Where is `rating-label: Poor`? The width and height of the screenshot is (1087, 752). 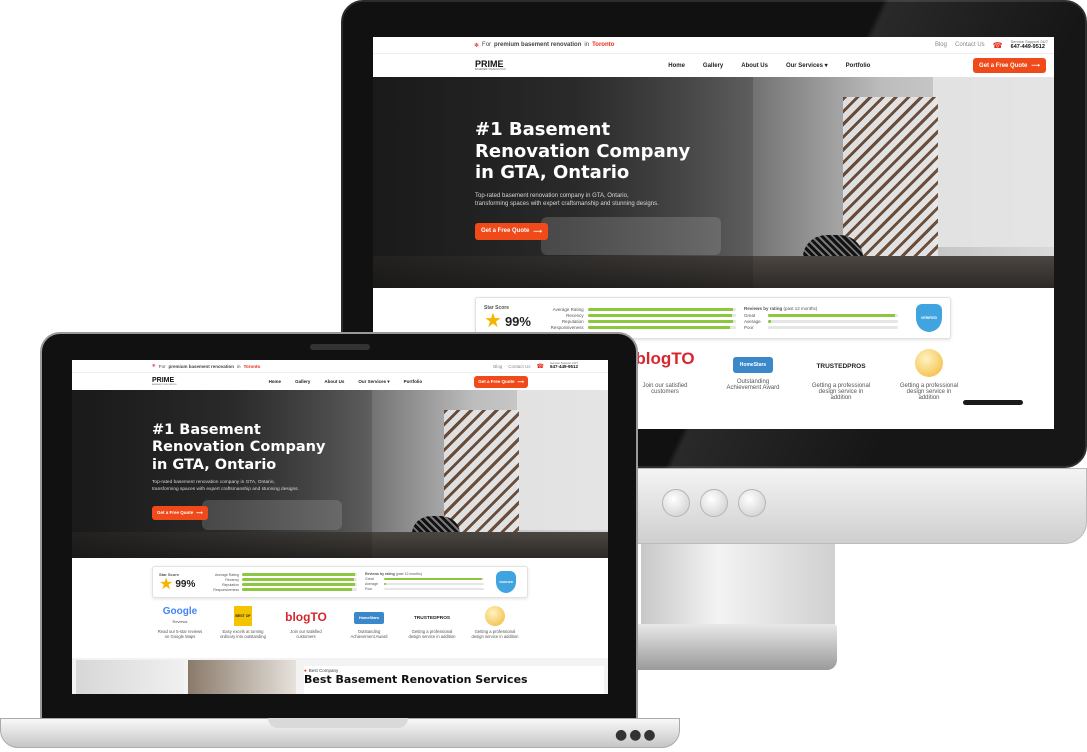
rating-label: Poor is located at coordinates (749, 327).